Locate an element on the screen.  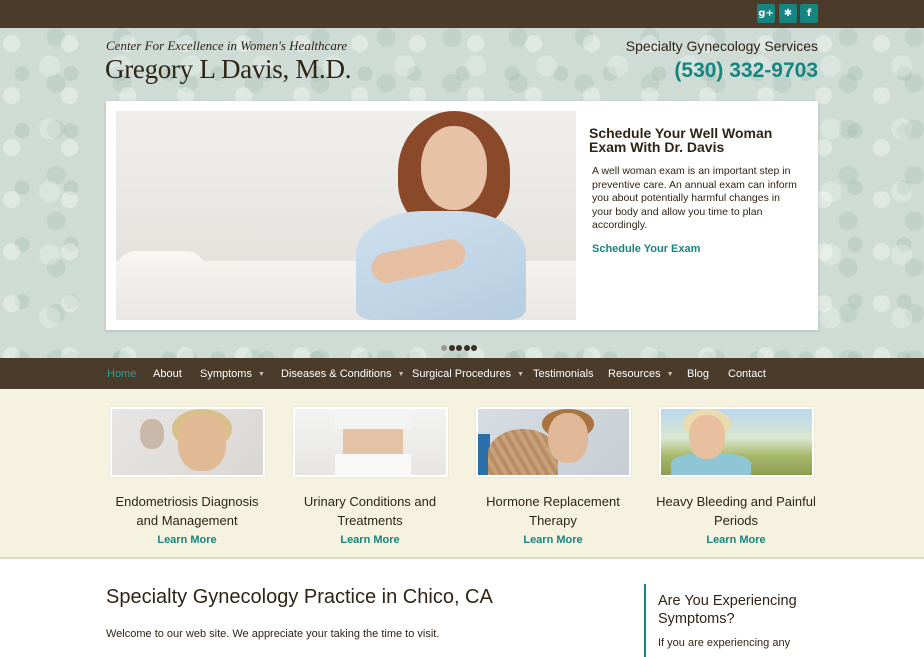
google-plus-icon: g+ is located at coordinates (766, 13).